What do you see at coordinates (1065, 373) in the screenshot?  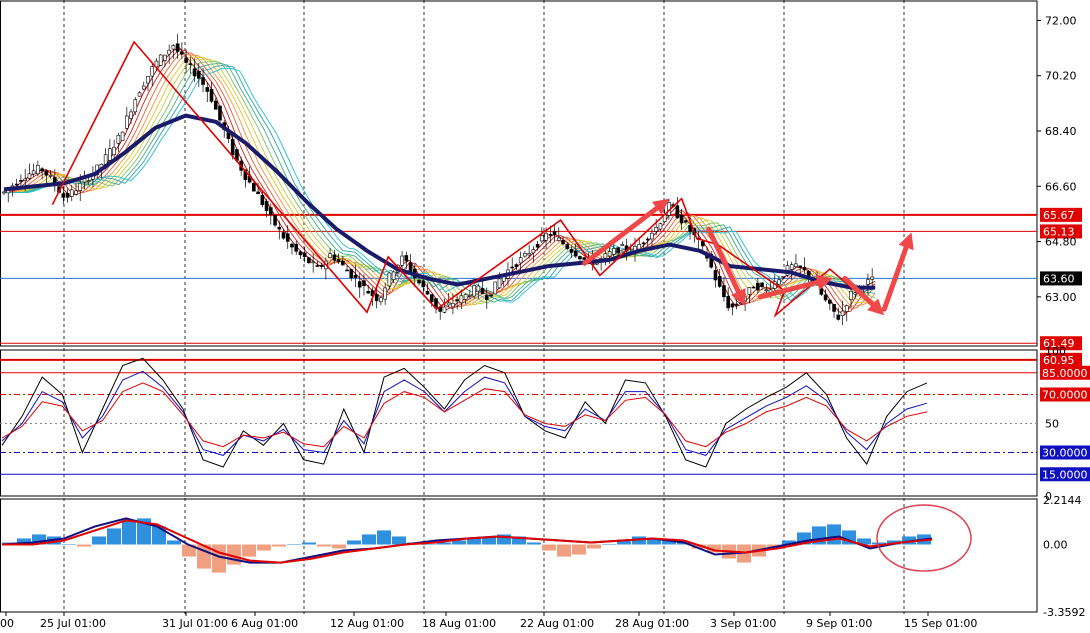 I see `stoch-level-label: 85.0000` at bounding box center [1065, 373].